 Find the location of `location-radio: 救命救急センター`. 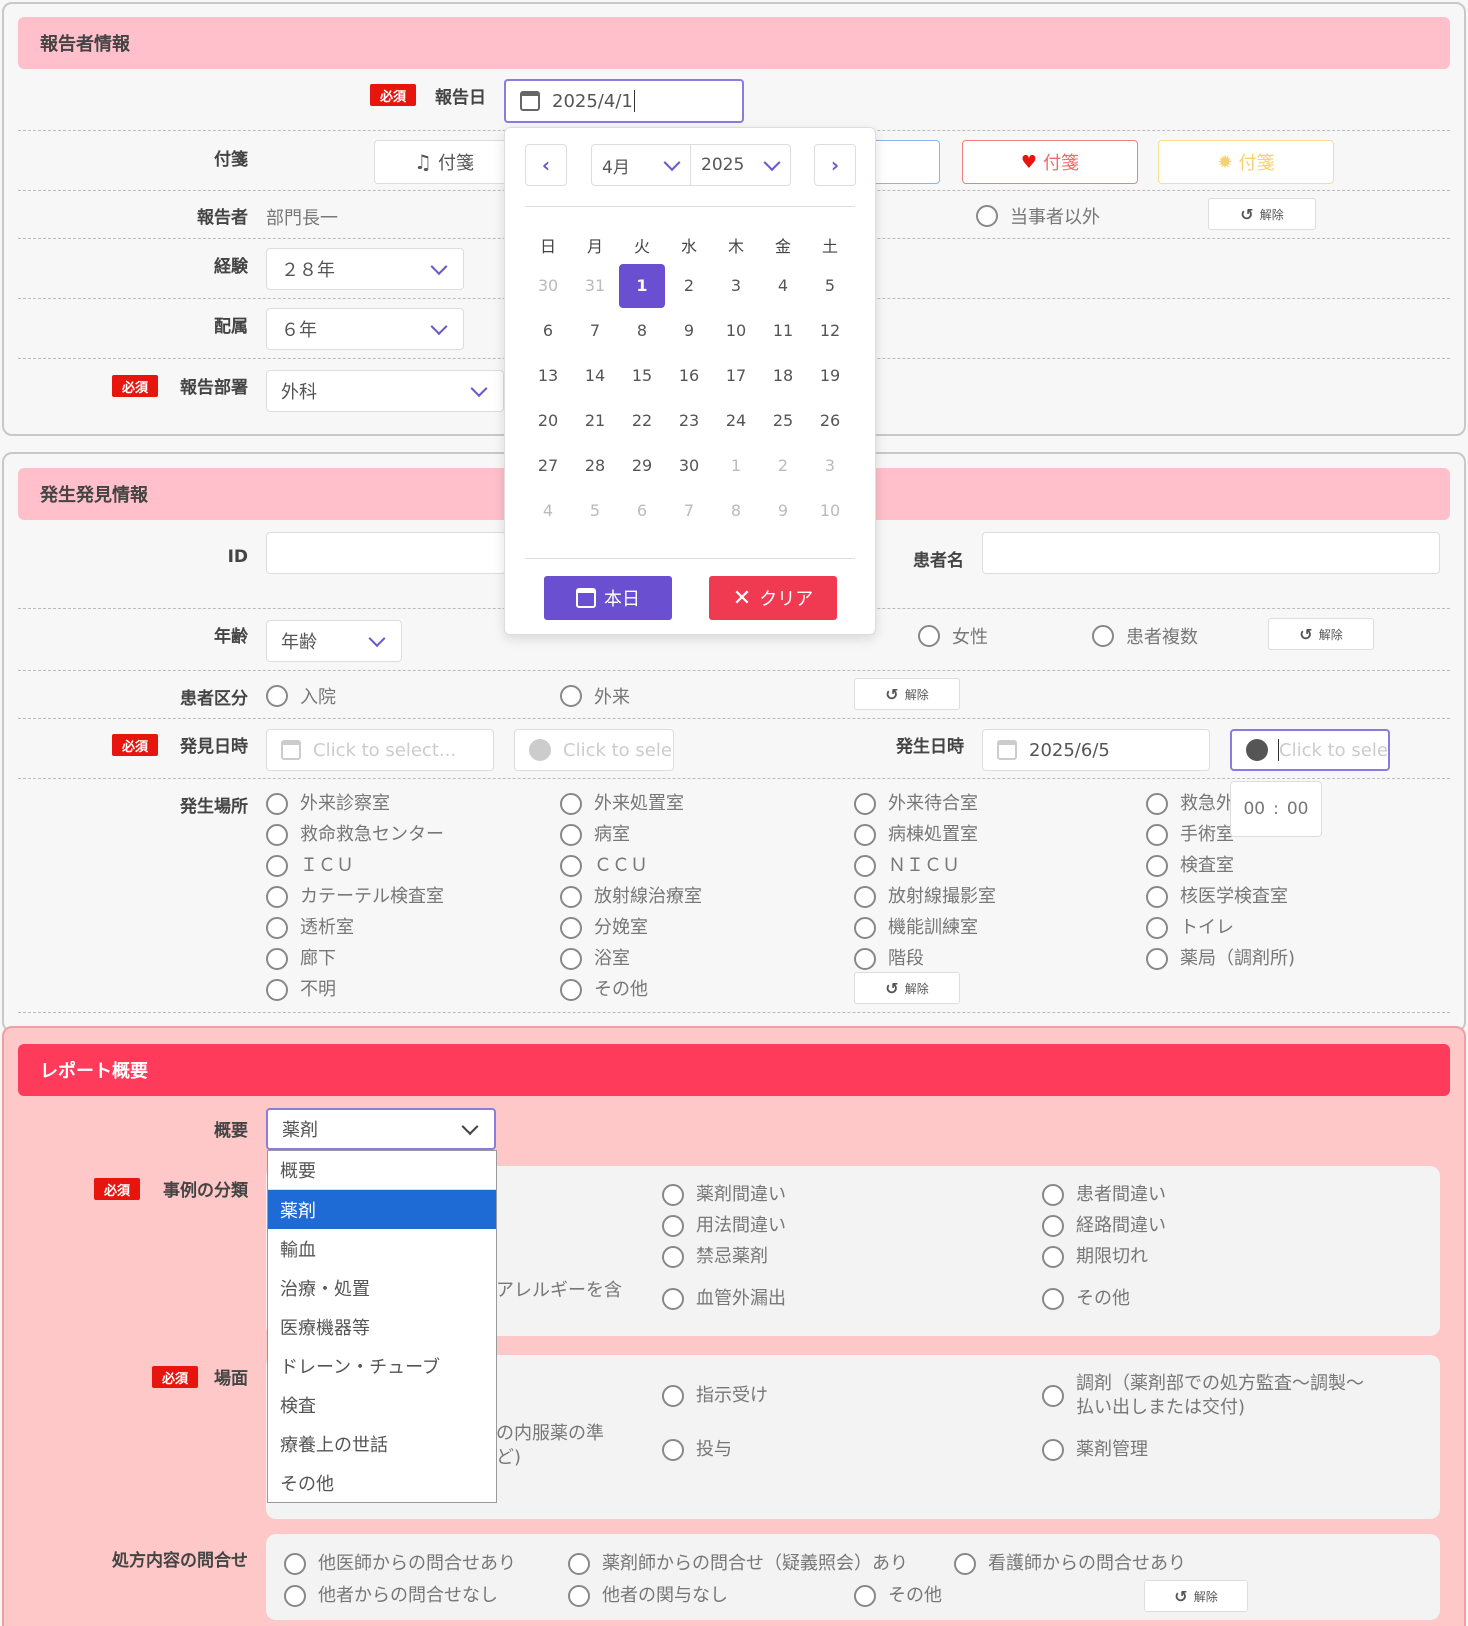

location-radio: 救命救急センター is located at coordinates (355, 835).